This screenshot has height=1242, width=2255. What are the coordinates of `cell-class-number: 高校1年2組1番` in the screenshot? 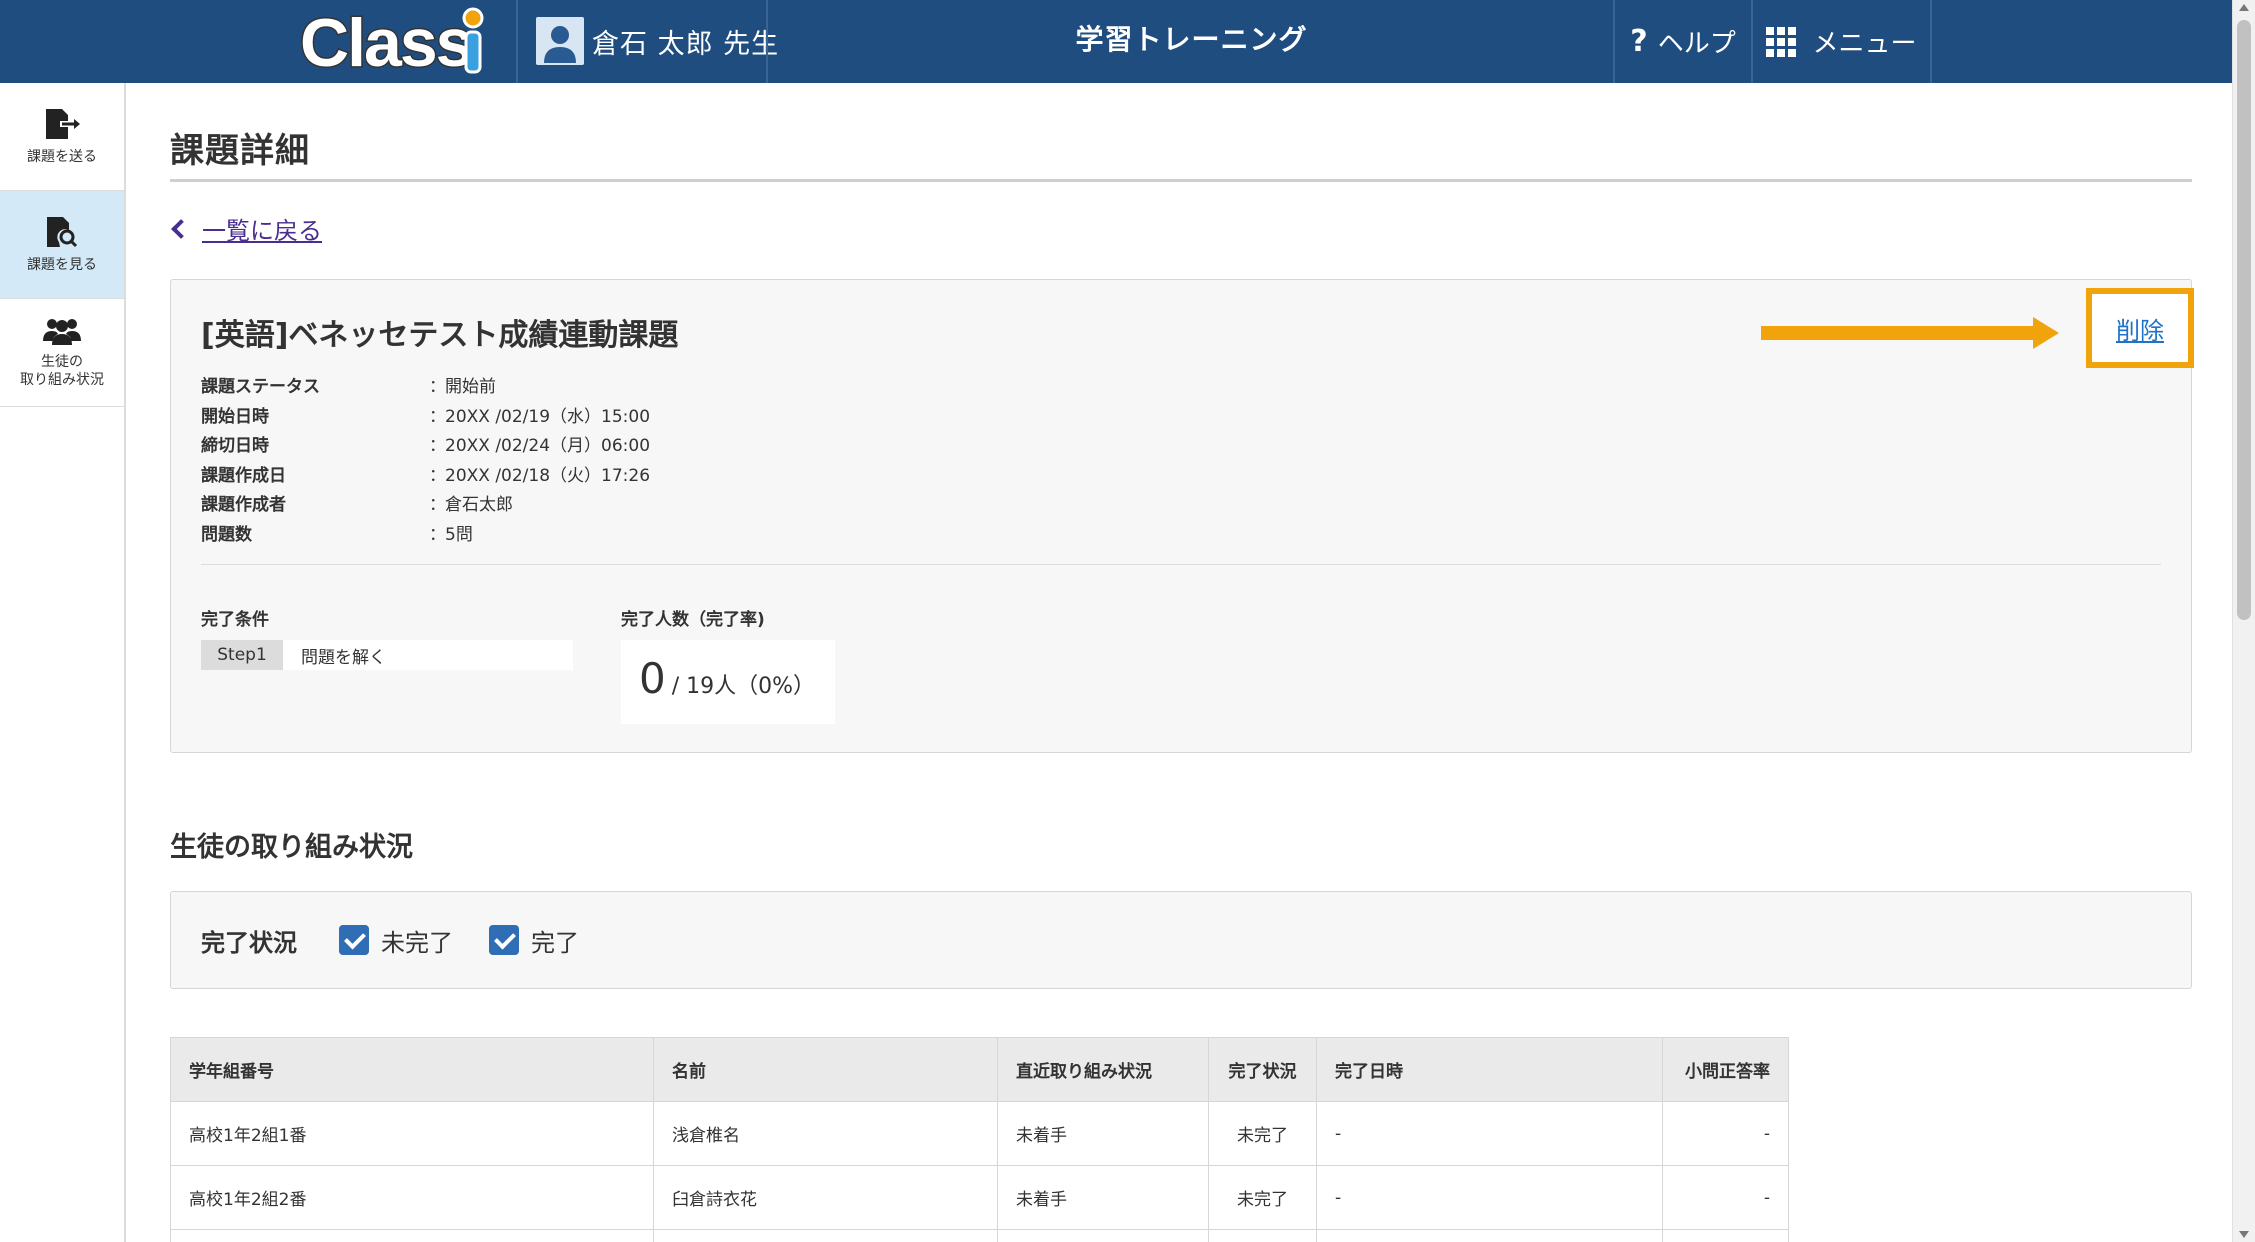 It's located at (412, 1133).